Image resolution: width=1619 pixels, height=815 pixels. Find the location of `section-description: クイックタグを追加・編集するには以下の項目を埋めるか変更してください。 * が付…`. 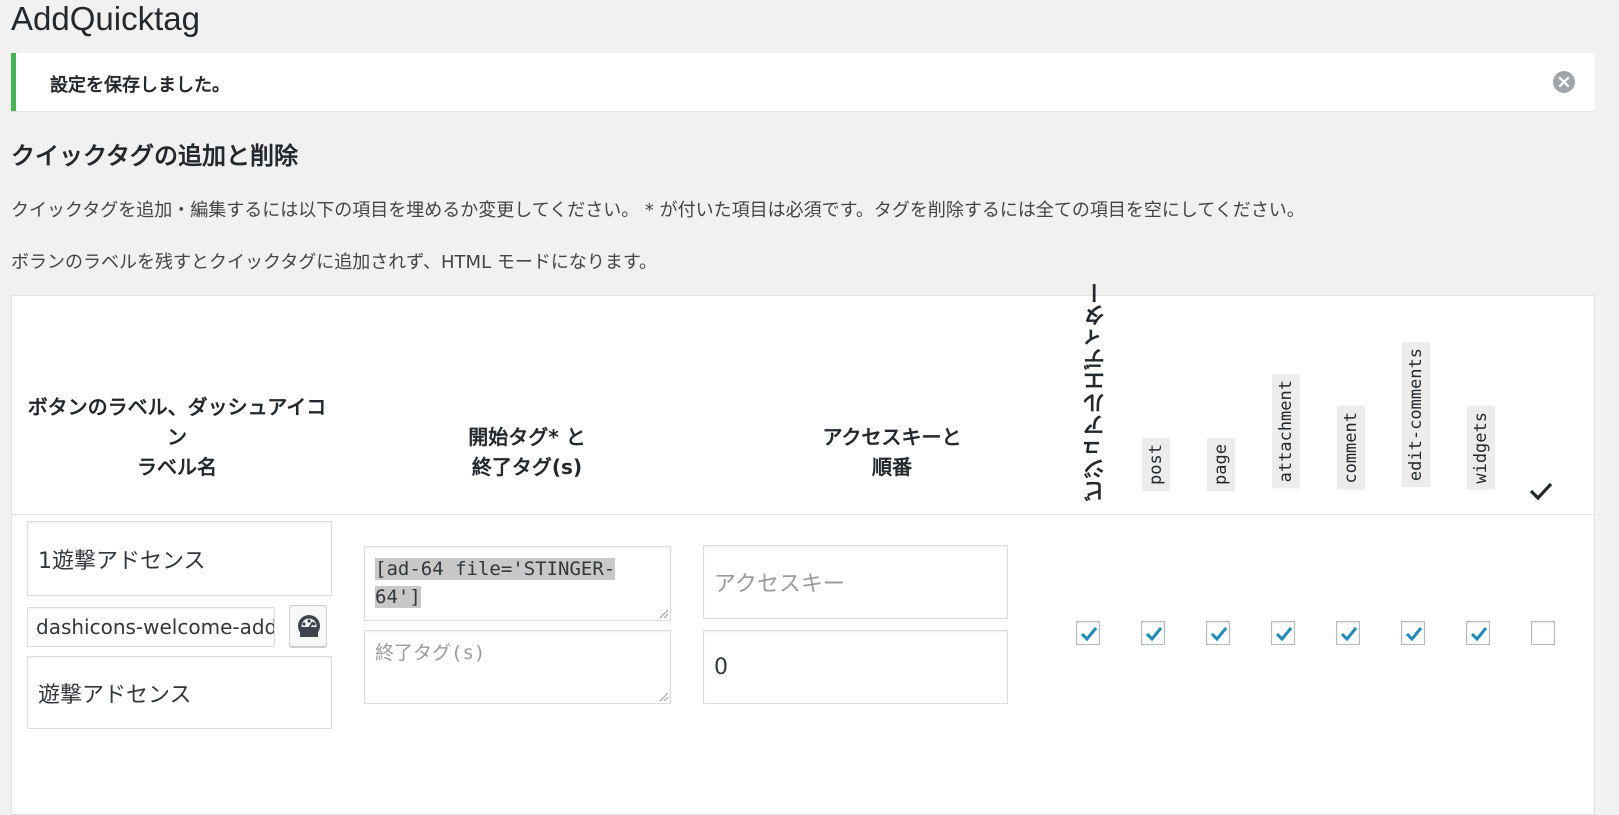

section-description: クイックタグを追加・編集するには以下の項目を埋めるか変更してください。 * が付… is located at coordinates (658, 210).